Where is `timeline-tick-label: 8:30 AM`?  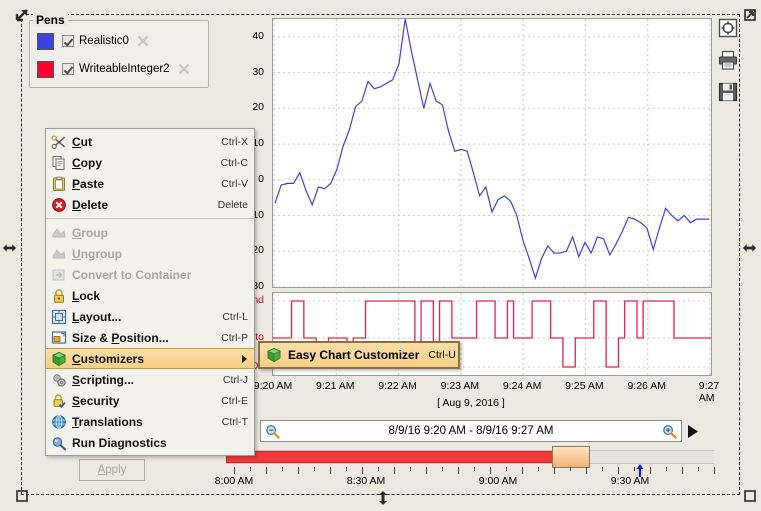 timeline-tick-label: 8:30 AM is located at coordinates (366, 481).